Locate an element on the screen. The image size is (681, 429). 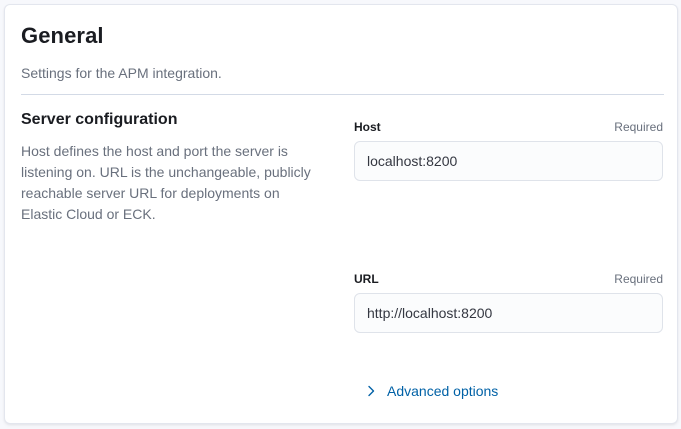
chevron-right-icon is located at coordinates (371, 391).